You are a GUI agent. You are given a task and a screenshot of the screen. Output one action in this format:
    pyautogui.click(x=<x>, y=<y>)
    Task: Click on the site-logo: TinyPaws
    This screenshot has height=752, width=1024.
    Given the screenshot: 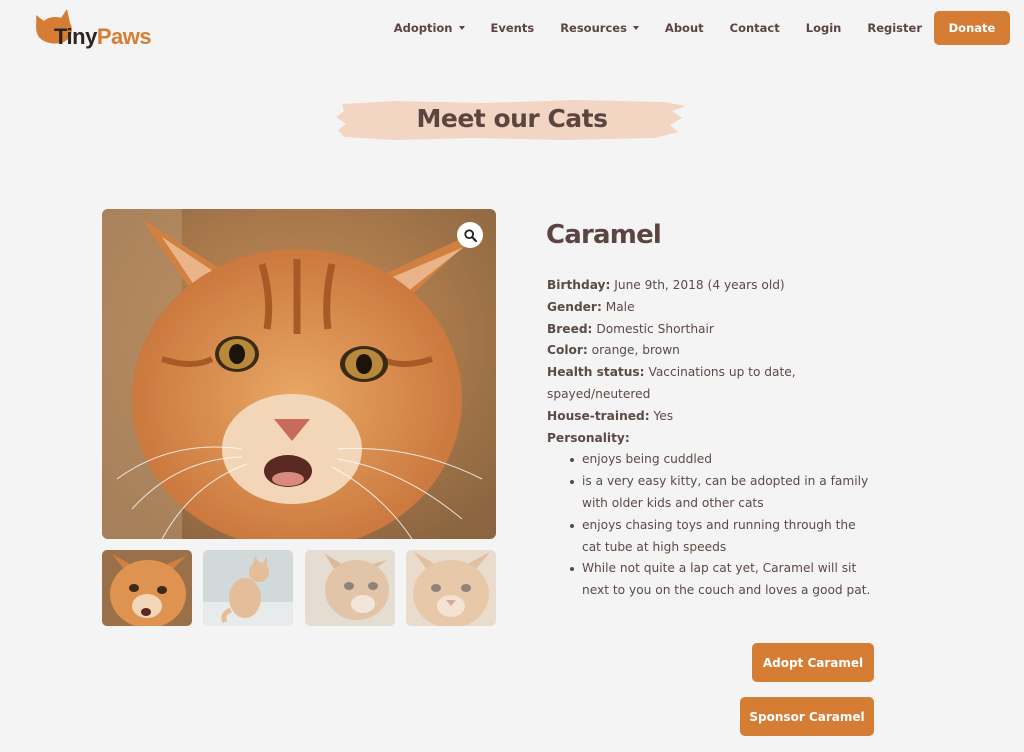 What is the action you would take?
    pyautogui.click(x=94, y=28)
    